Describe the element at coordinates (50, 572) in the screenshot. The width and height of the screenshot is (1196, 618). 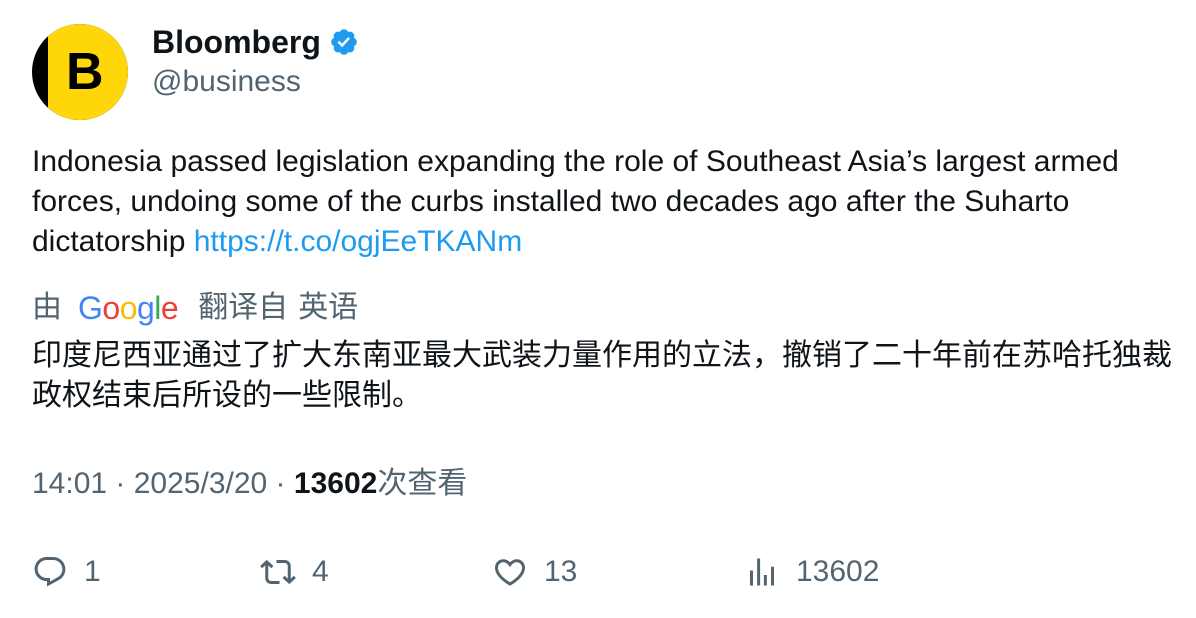
I see `reply-icon` at that location.